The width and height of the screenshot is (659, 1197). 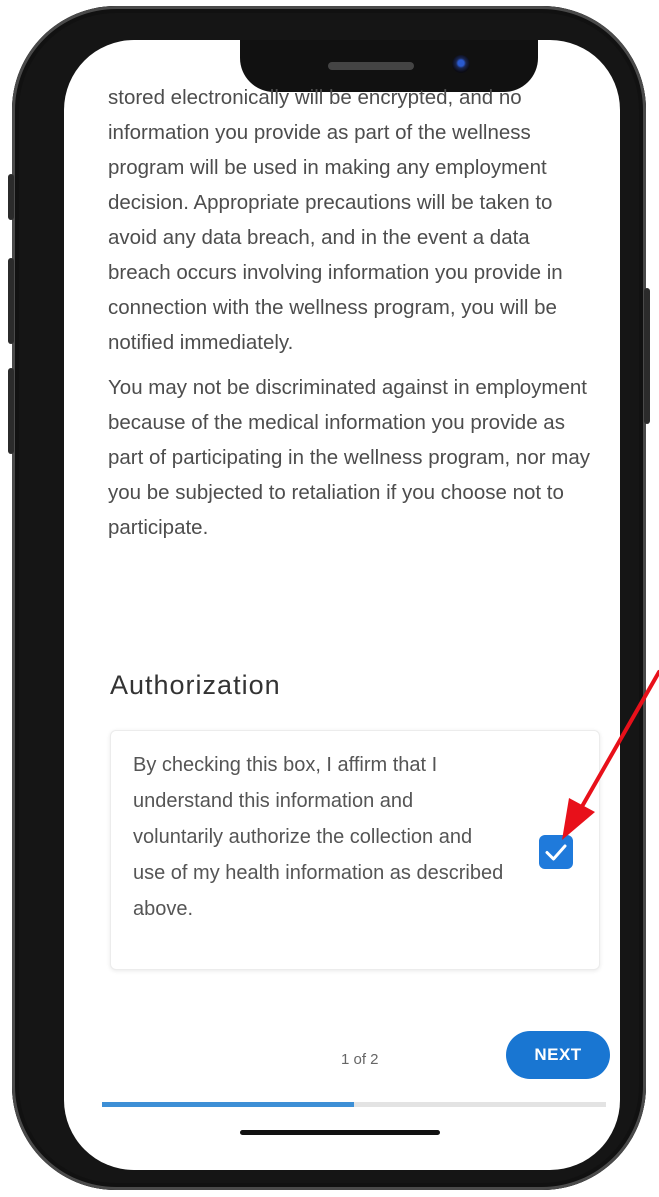 What do you see at coordinates (610, 755) in the screenshot?
I see `annotation-arrow-icon` at bounding box center [610, 755].